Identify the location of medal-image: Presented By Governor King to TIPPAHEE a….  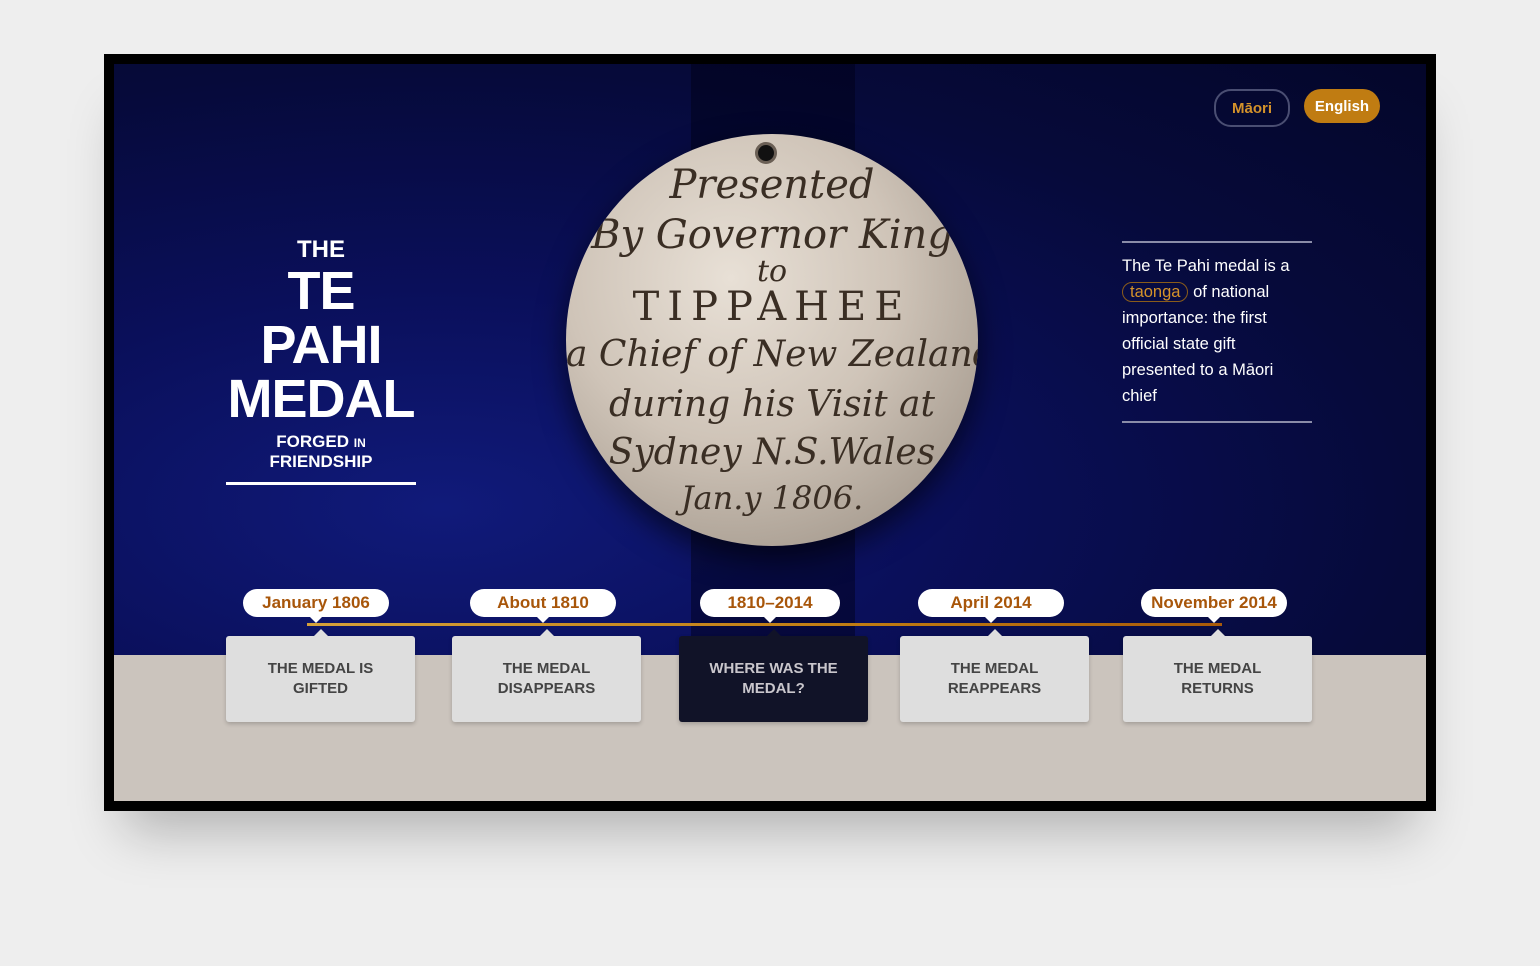
(772, 340).